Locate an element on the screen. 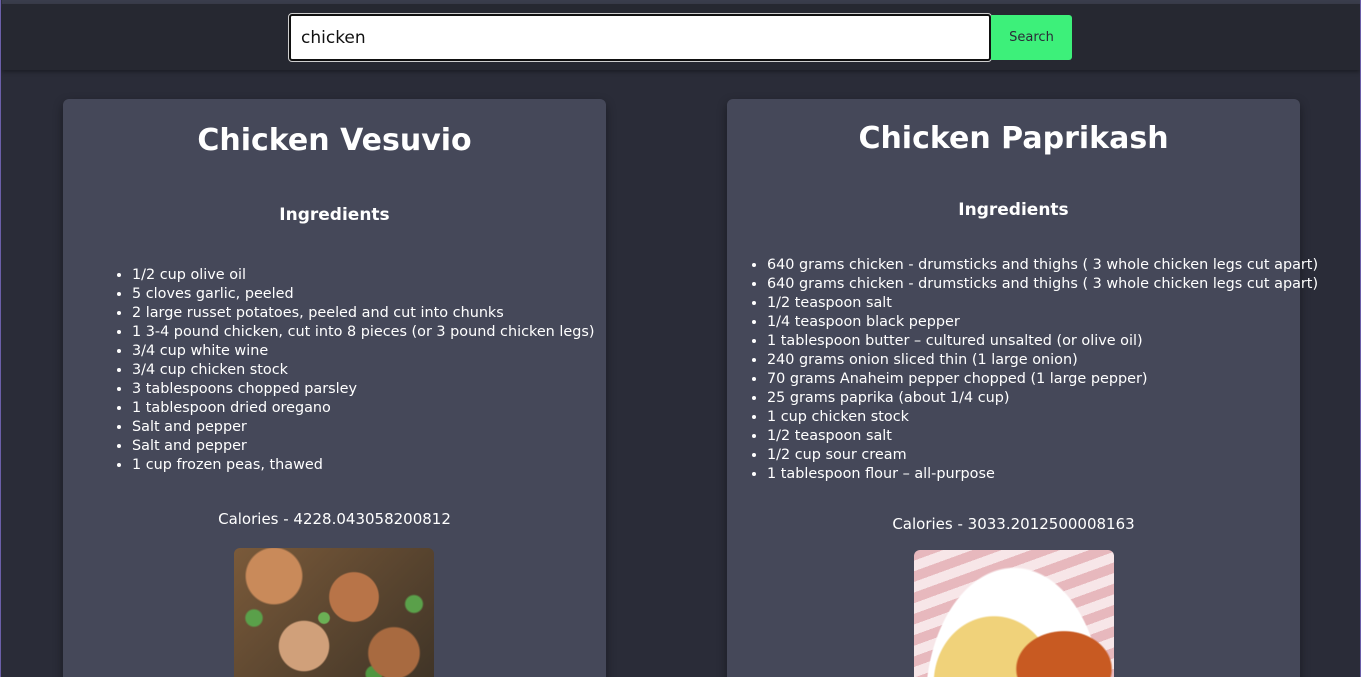  ingredient-item: 1 cup frozen peas, thawed is located at coordinates (363, 465).